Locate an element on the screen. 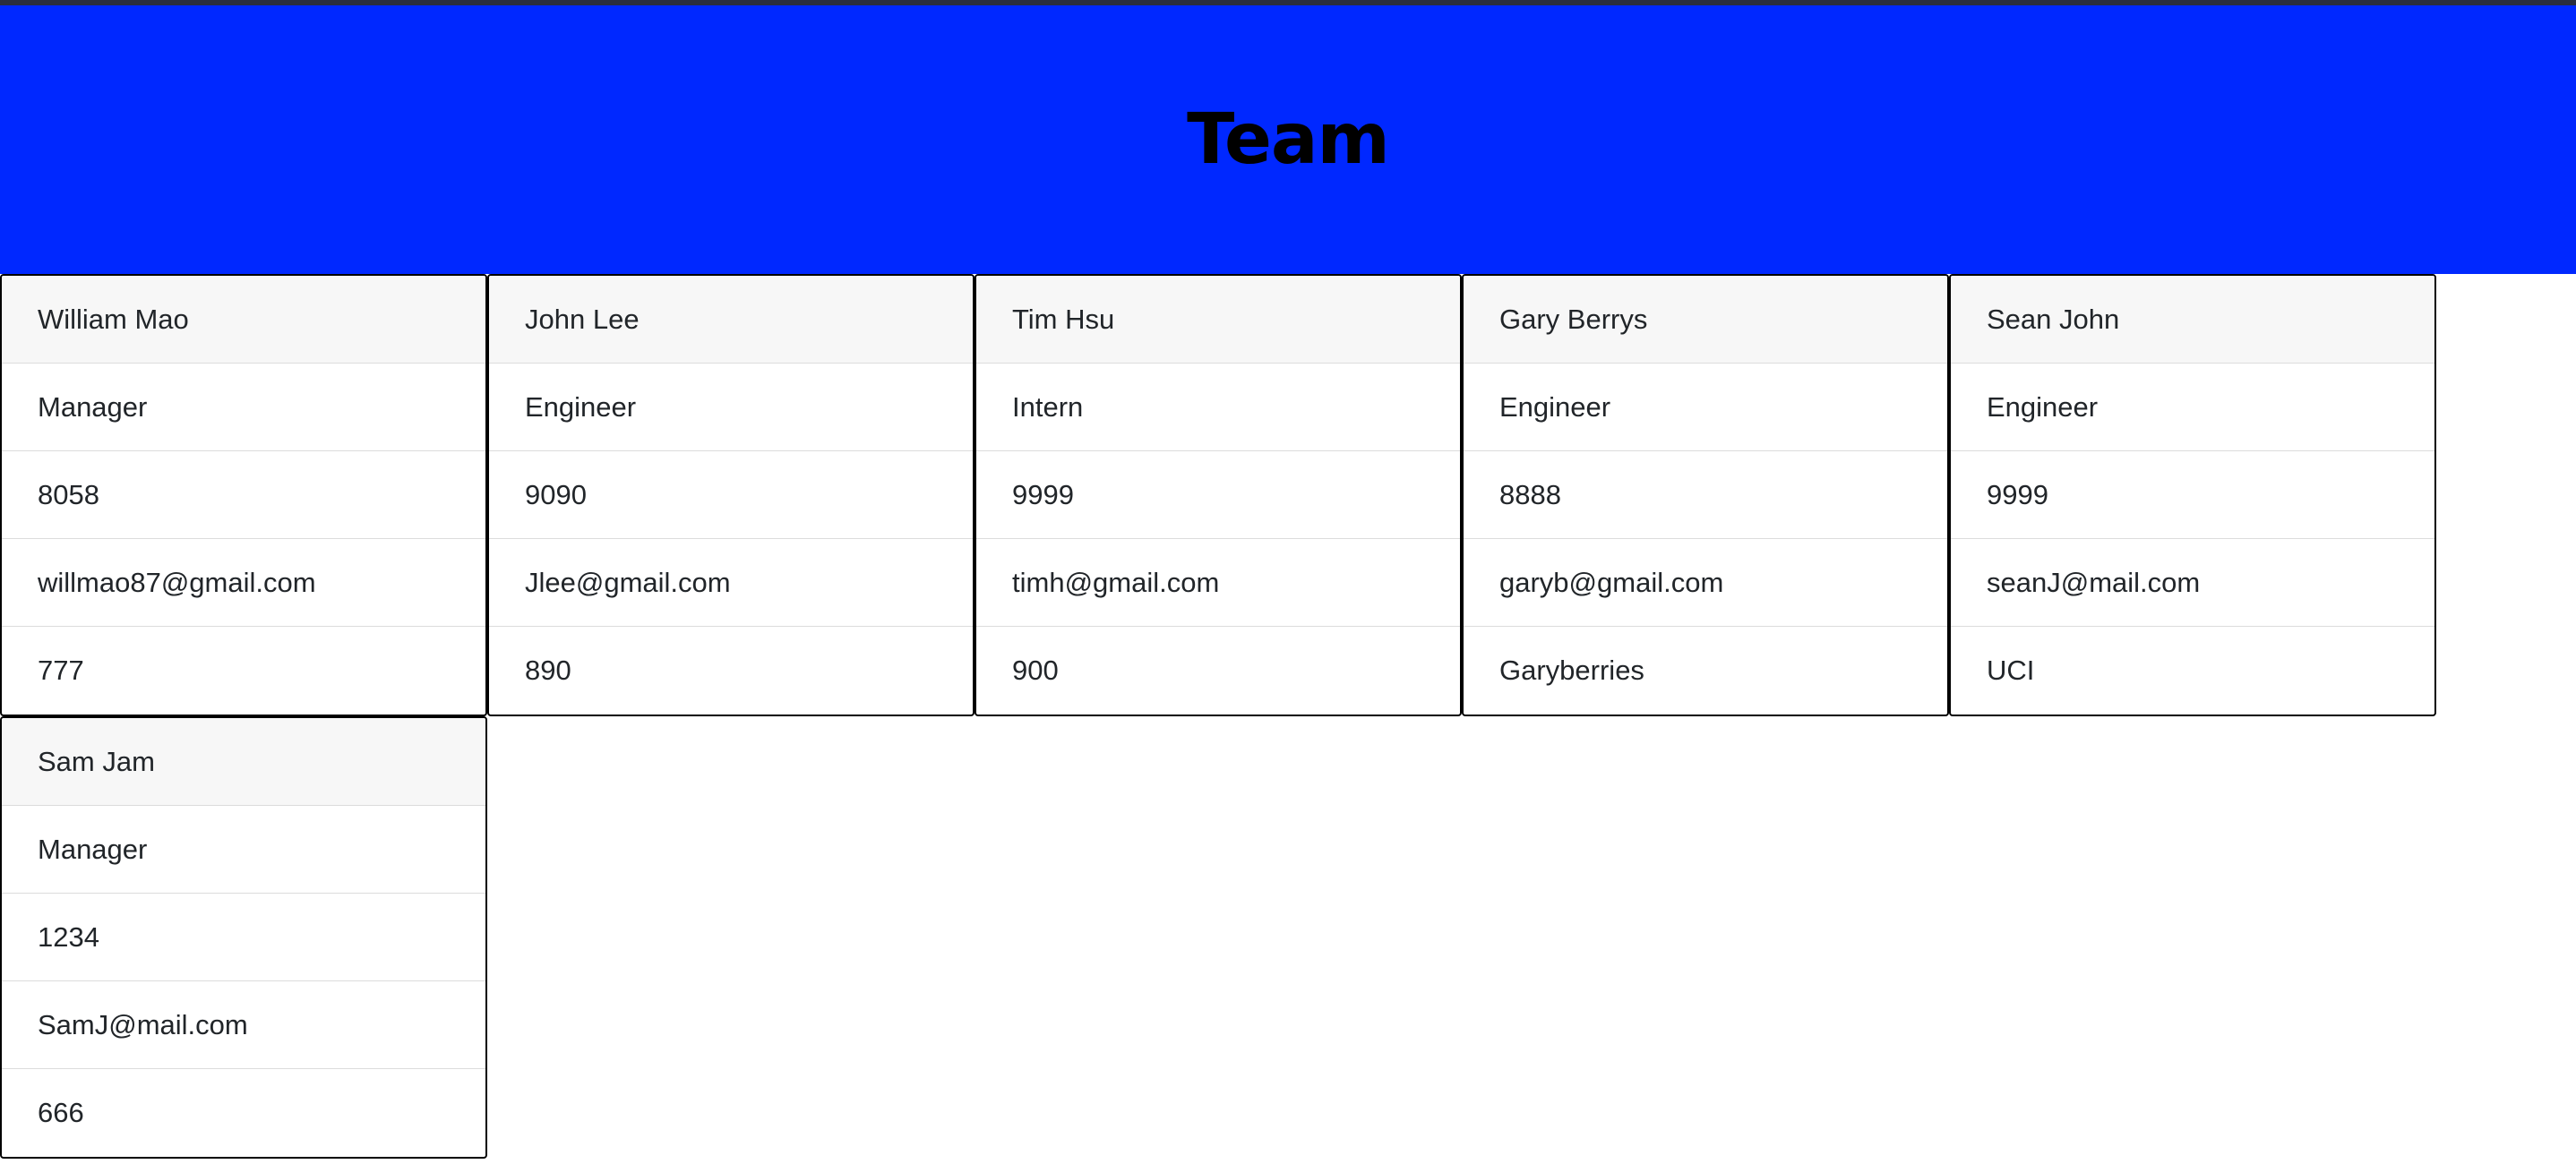  employee-id: 8888 is located at coordinates (1705, 495).